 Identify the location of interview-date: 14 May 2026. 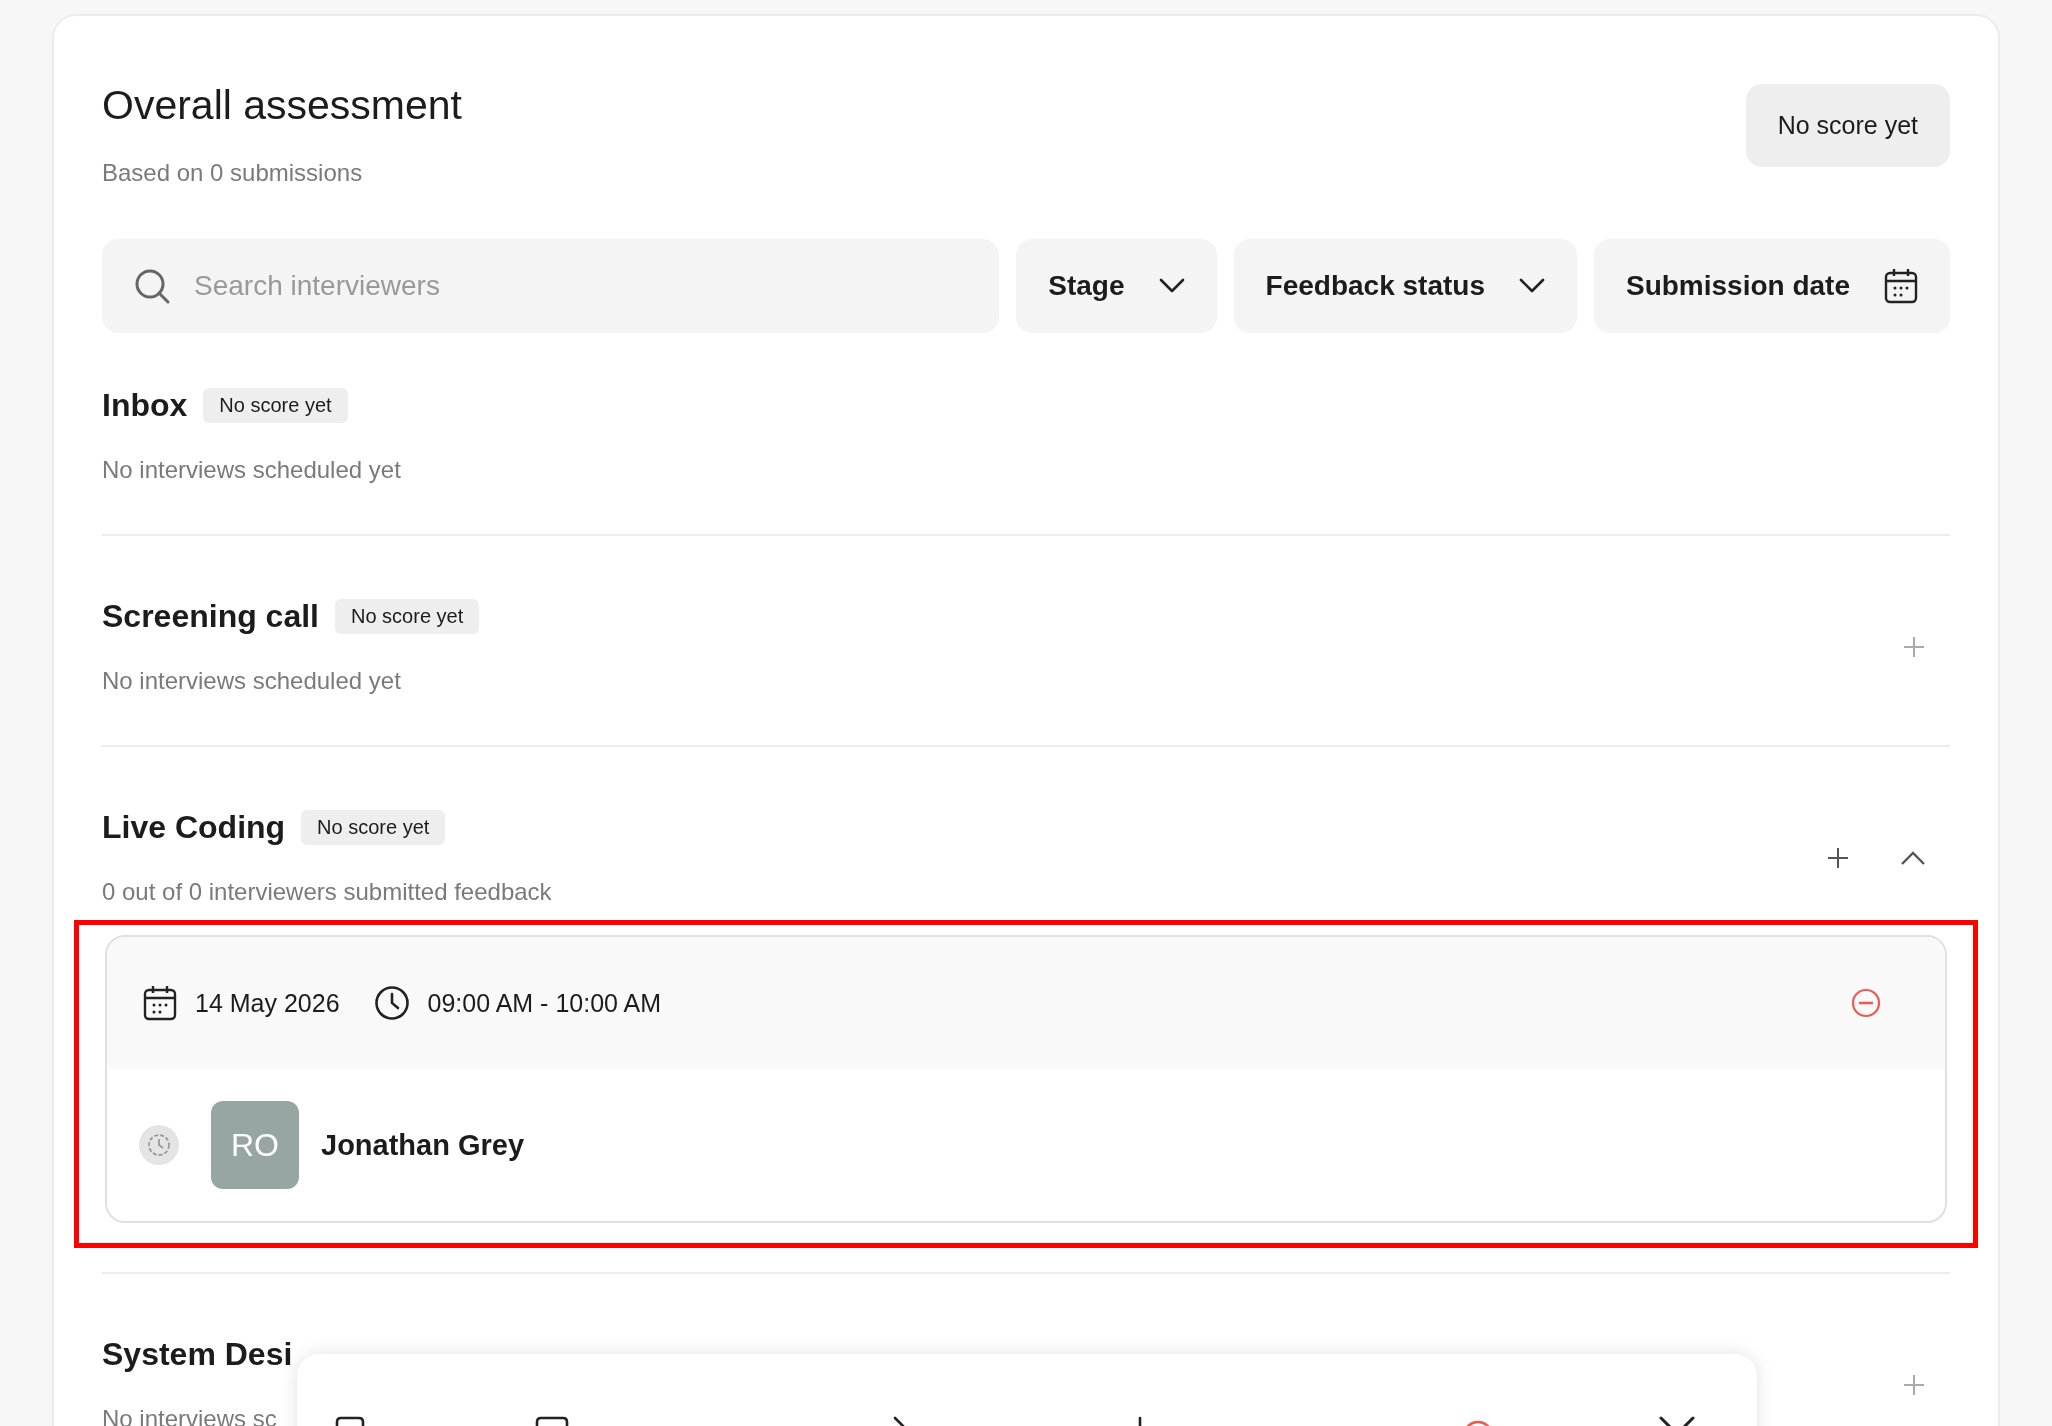
(267, 1003).